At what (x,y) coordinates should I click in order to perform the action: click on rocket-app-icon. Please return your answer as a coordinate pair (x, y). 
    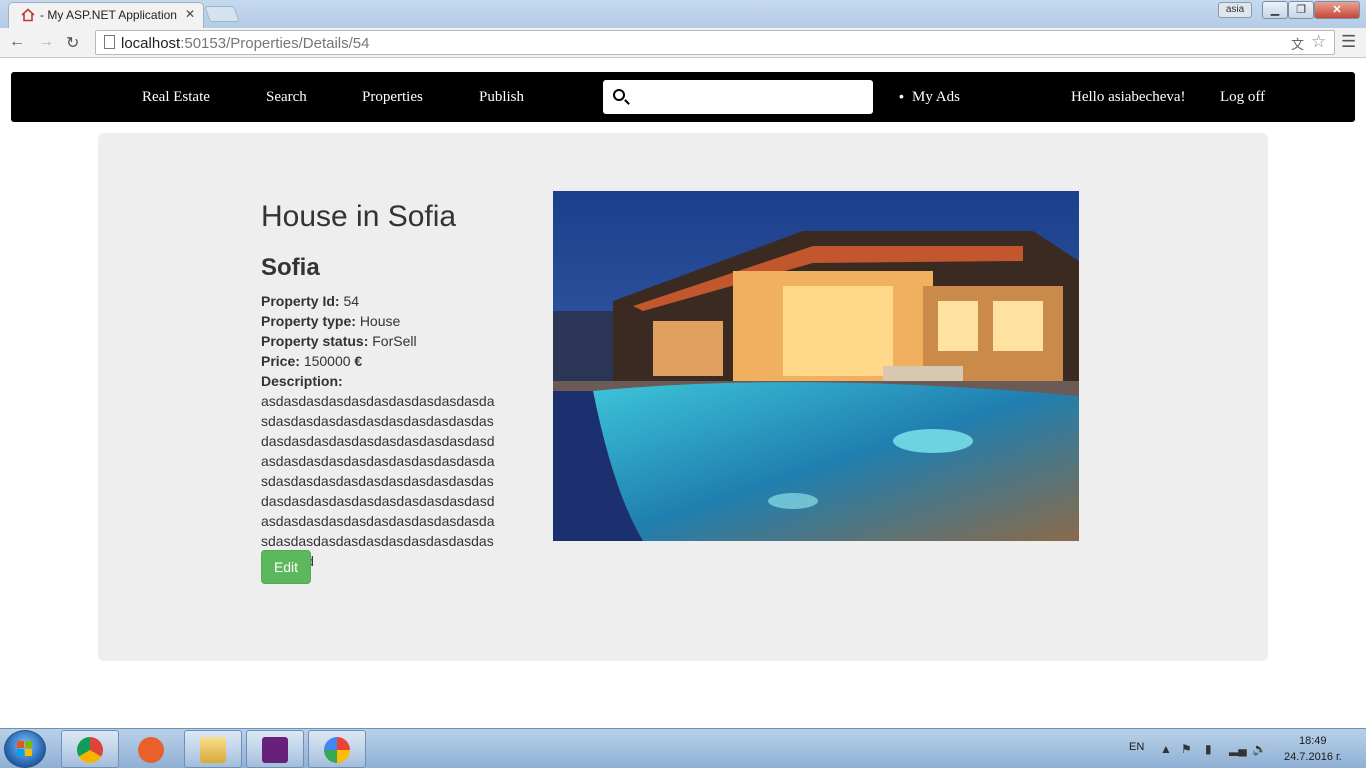
    Looking at the image, I should click on (151, 750).